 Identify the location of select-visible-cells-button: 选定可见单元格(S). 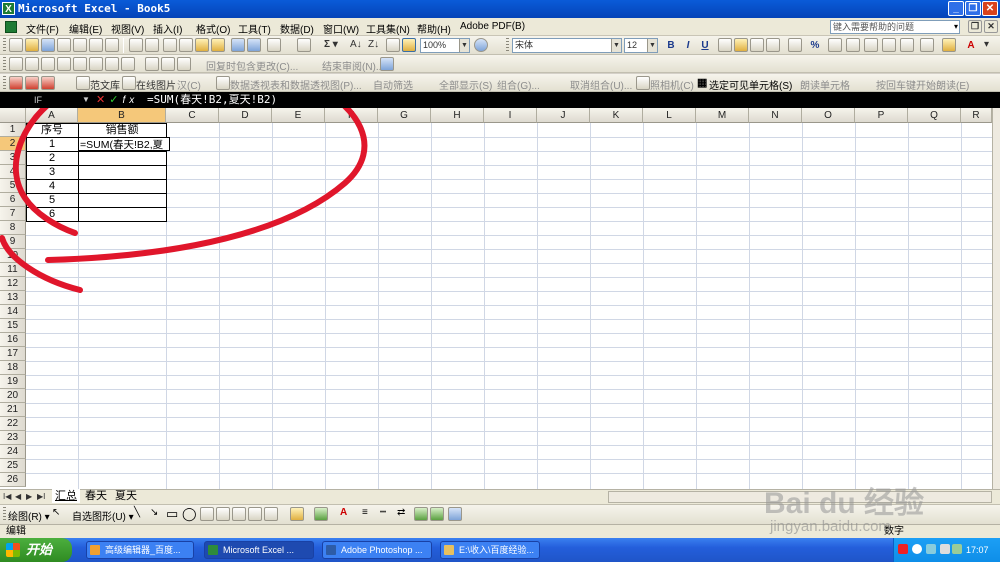
(750, 84).